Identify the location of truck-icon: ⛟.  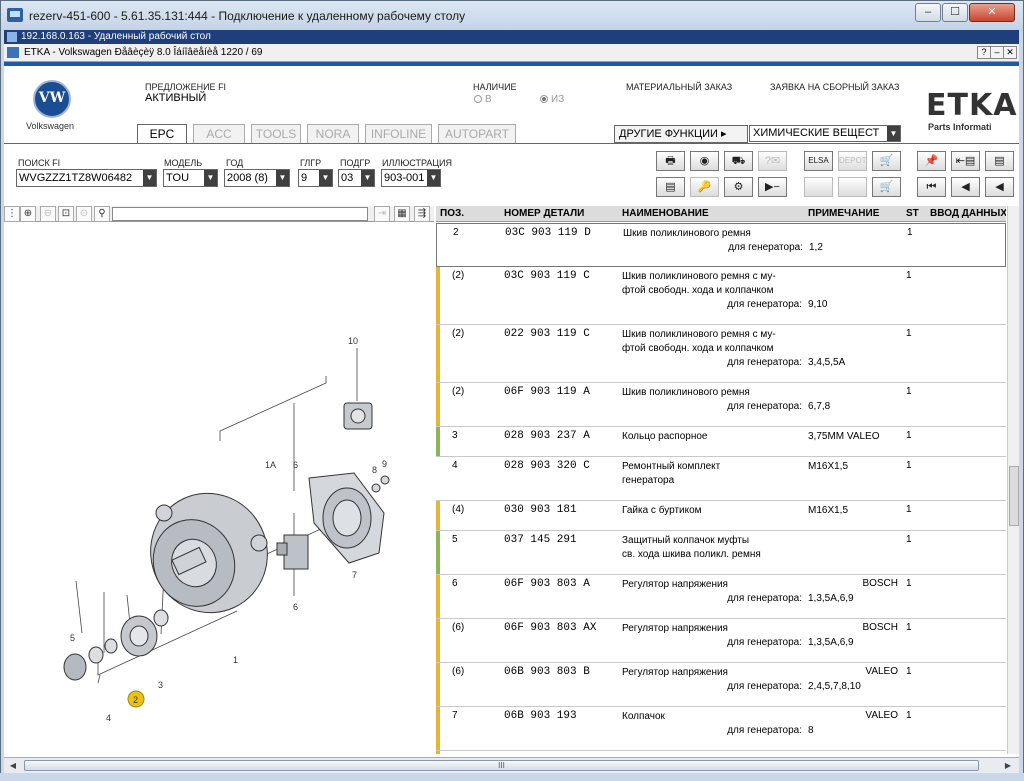
(738, 161).